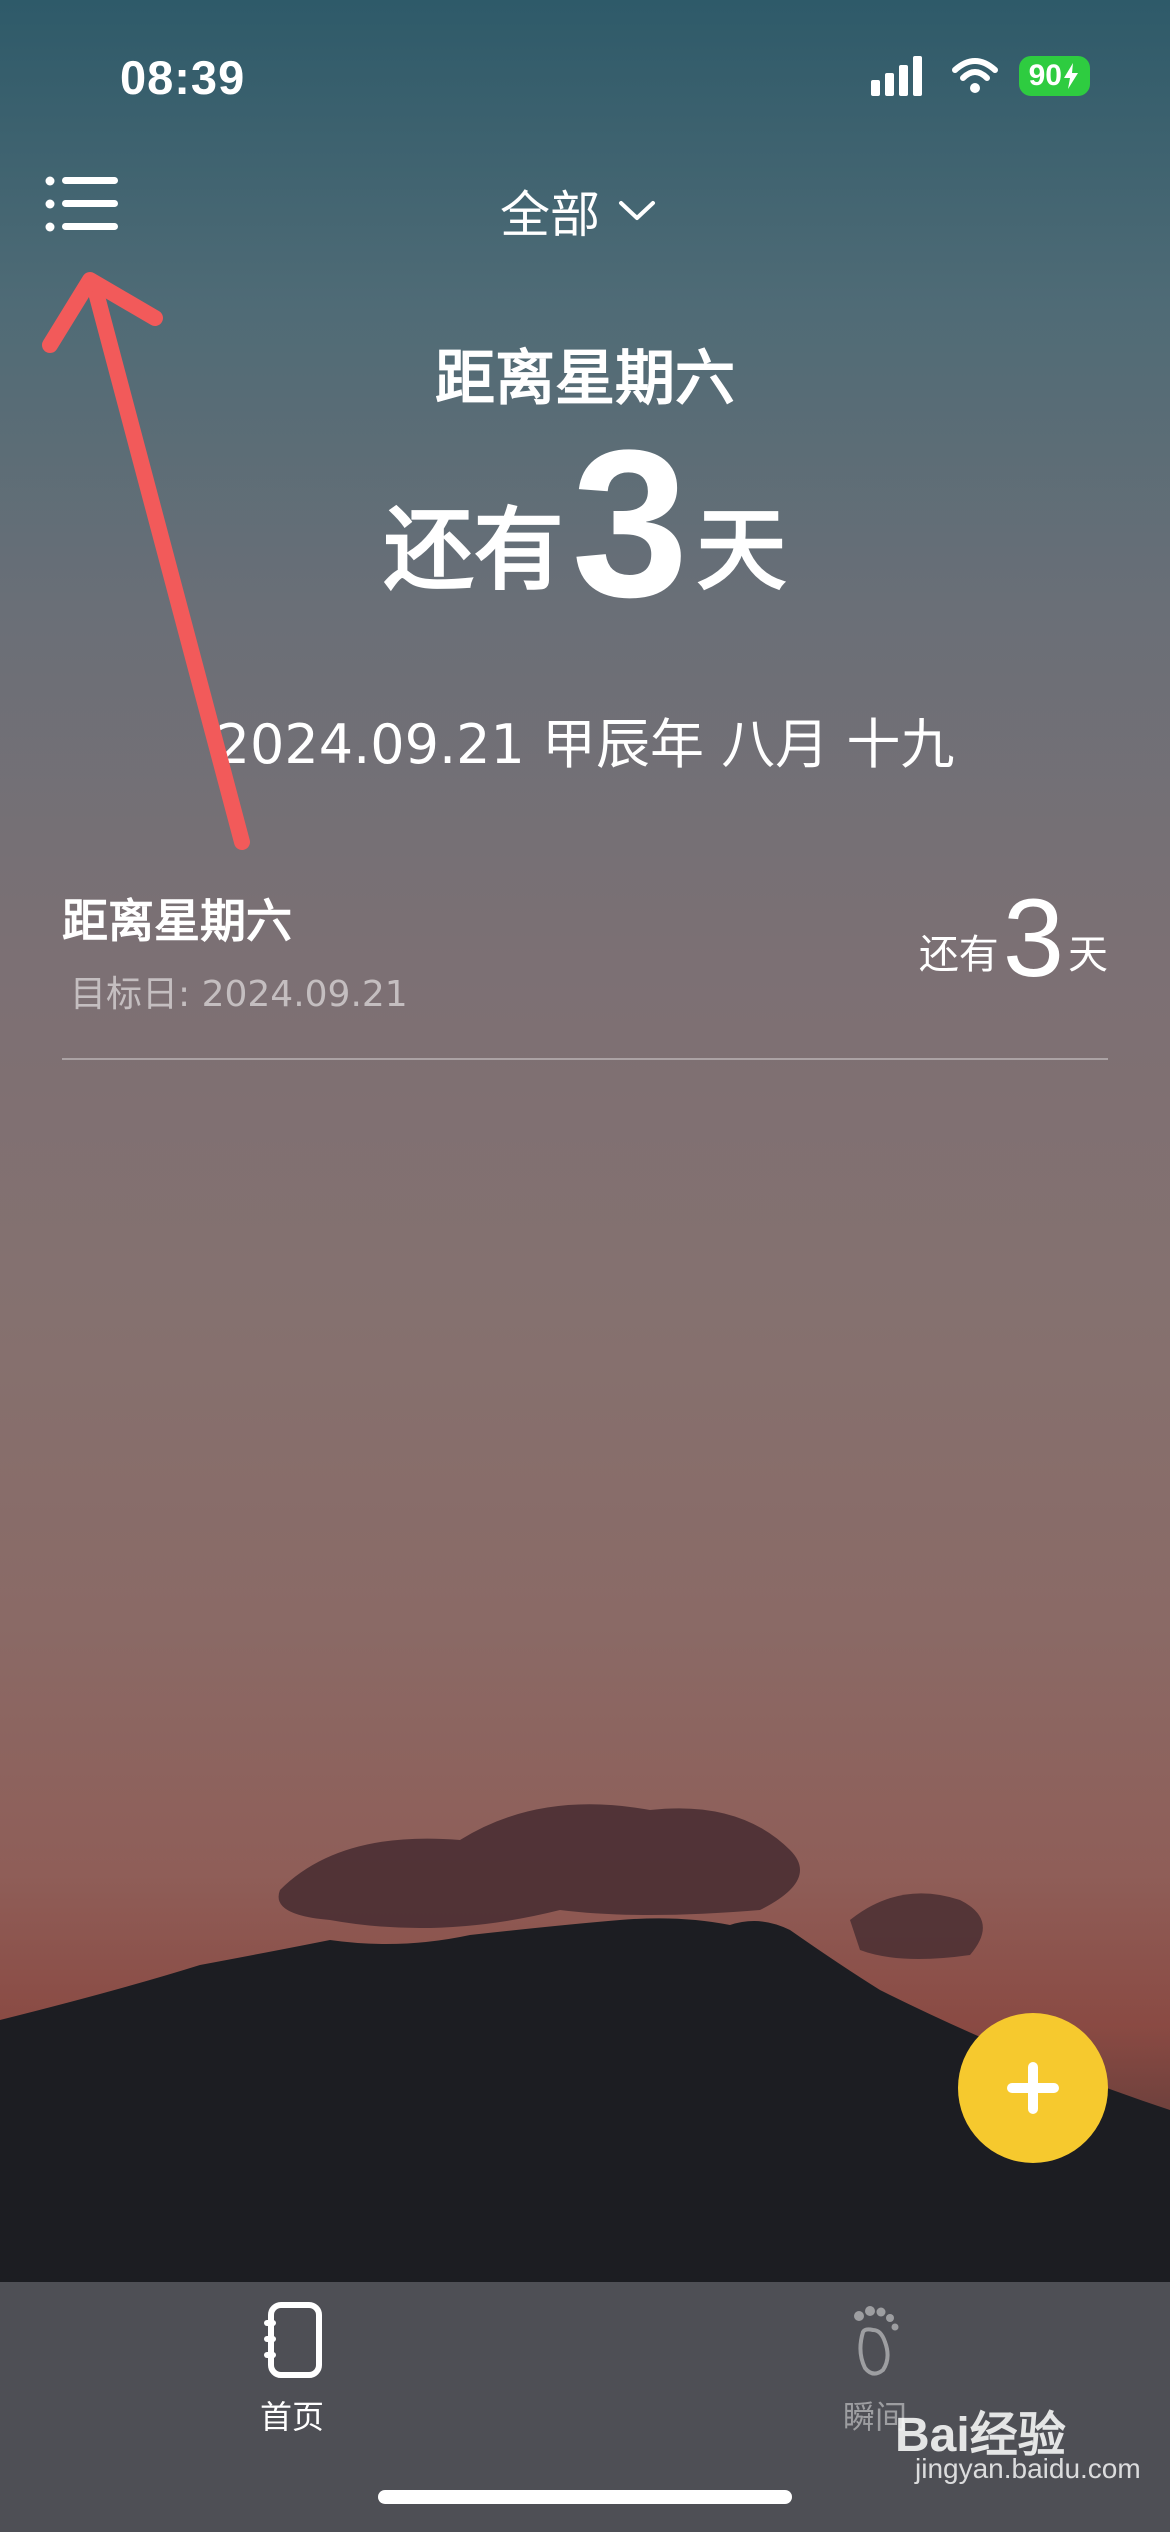  Describe the element at coordinates (958, 955) in the screenshot. I see `item-count-prefix: 还有` at that location.